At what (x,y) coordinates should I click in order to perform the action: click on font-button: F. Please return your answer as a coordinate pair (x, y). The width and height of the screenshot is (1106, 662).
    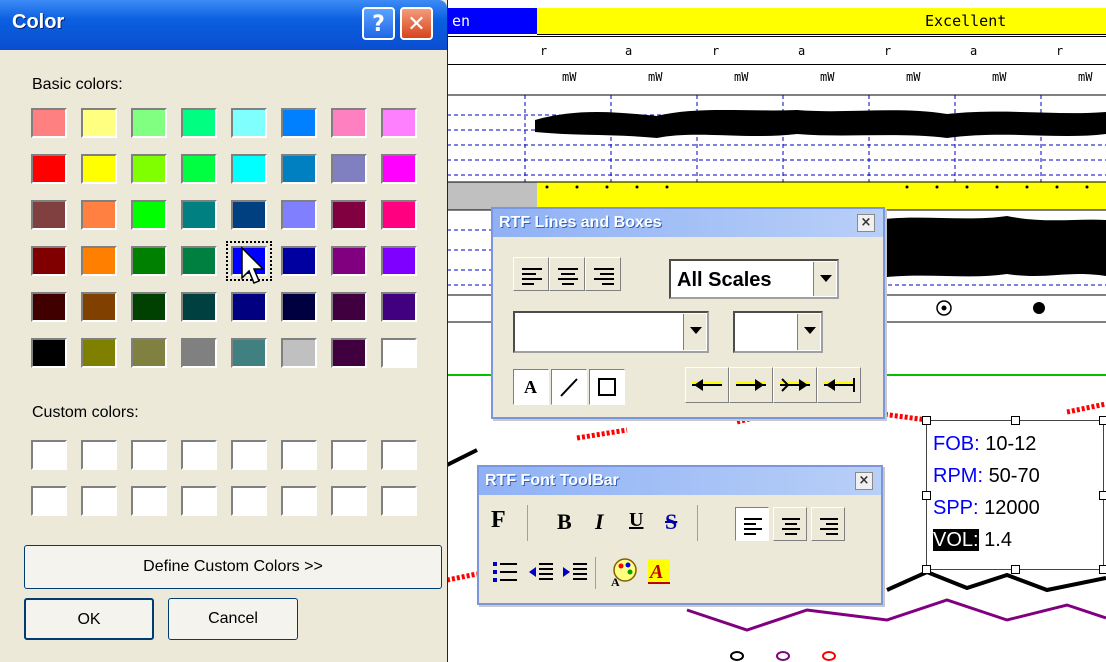
    Looking at the image, I should click on (498, 520).